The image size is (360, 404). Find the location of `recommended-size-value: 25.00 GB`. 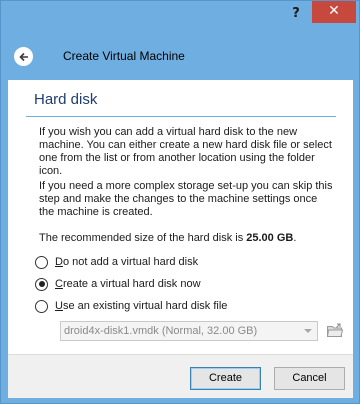

recommended-size-value: 25.00 GB is located at coordinates (270, 238).